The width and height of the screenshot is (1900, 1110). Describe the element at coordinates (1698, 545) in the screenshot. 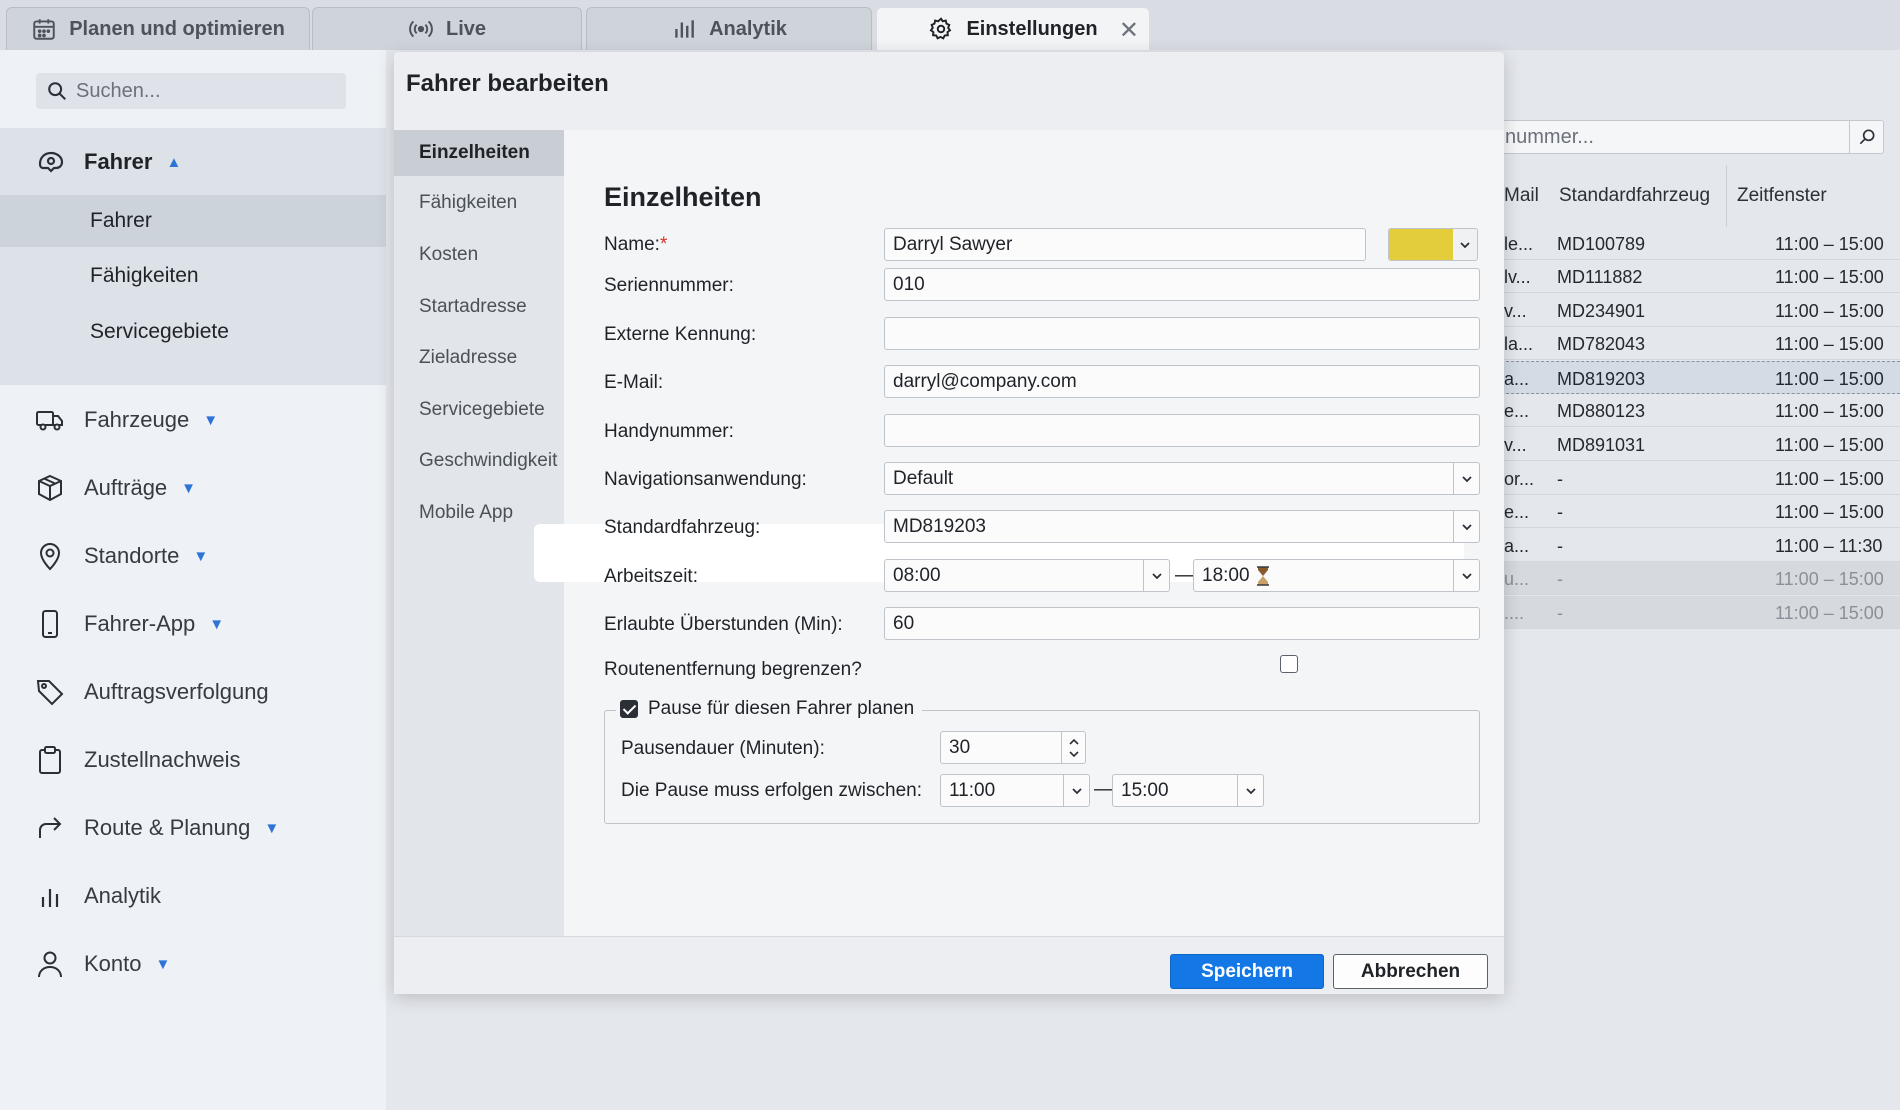

I see `table-row: a... - 11:00 – 11:30` at that location.